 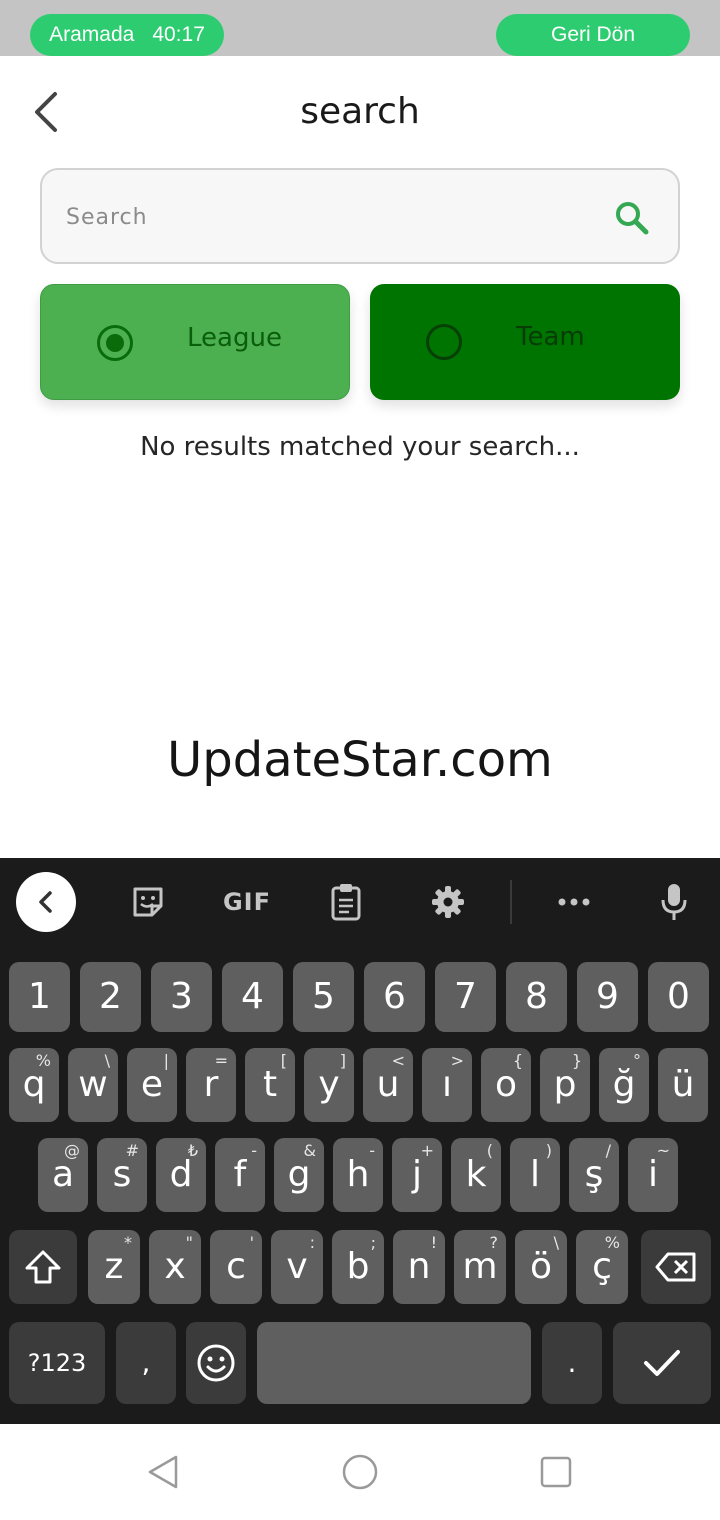 I want to click on key-t: t[, so click(x=270, y=1085).